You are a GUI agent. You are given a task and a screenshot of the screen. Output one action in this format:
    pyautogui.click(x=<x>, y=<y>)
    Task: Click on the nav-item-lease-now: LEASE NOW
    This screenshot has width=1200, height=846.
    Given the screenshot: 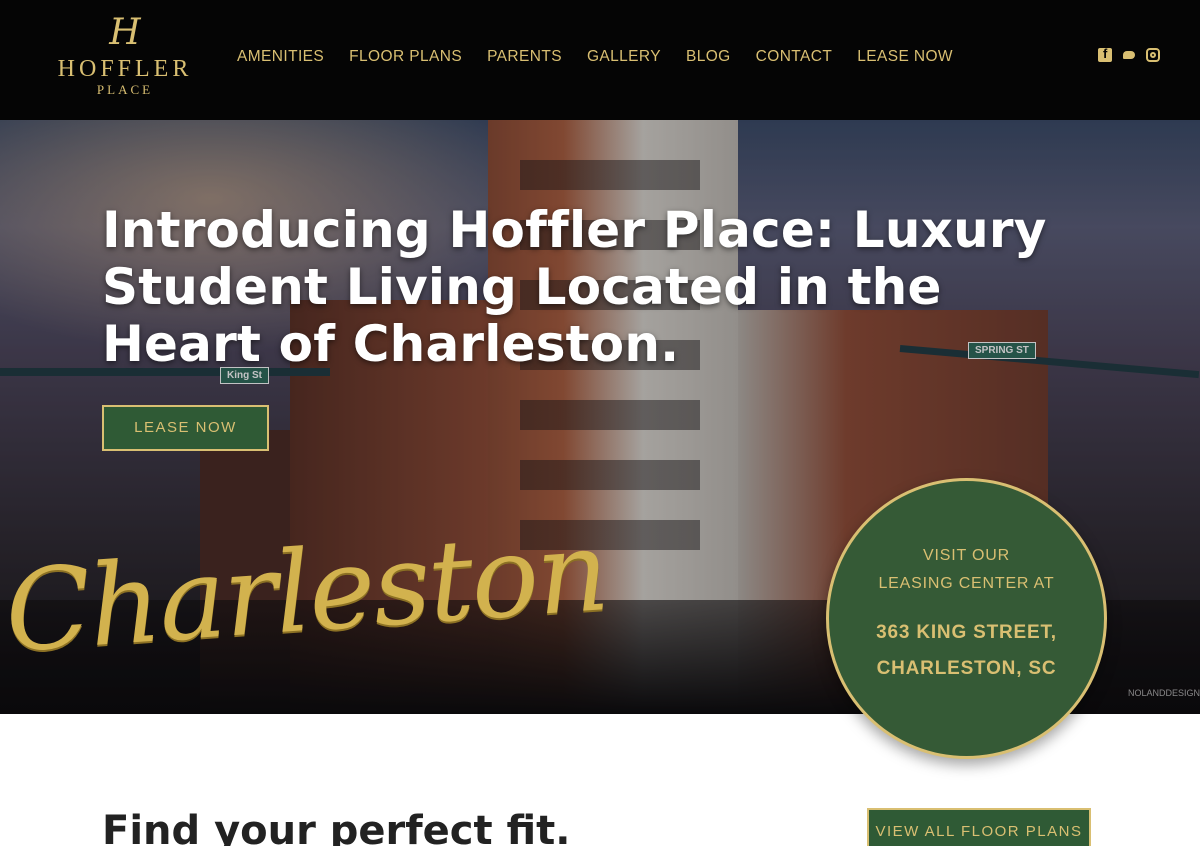 What is the action you would take?
    pyautogui.click(x=905, y=57)
    